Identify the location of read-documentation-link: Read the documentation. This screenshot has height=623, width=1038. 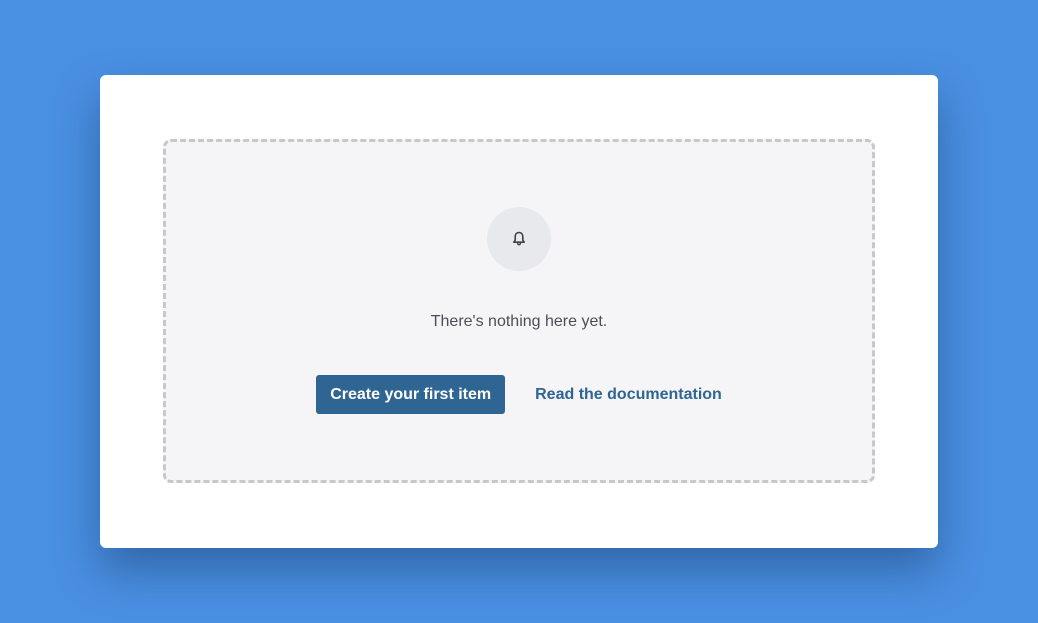
(628, 395).